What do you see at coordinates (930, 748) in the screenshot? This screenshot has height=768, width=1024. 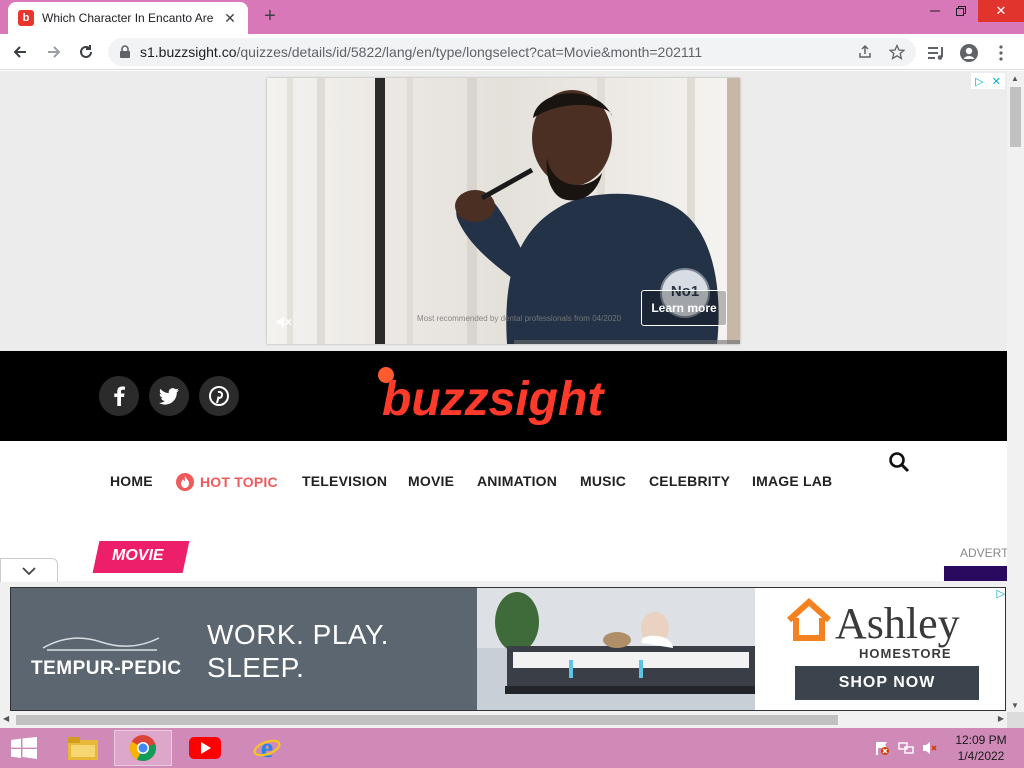 I see `volume-muted-icon` at bounding box center [930, 748].